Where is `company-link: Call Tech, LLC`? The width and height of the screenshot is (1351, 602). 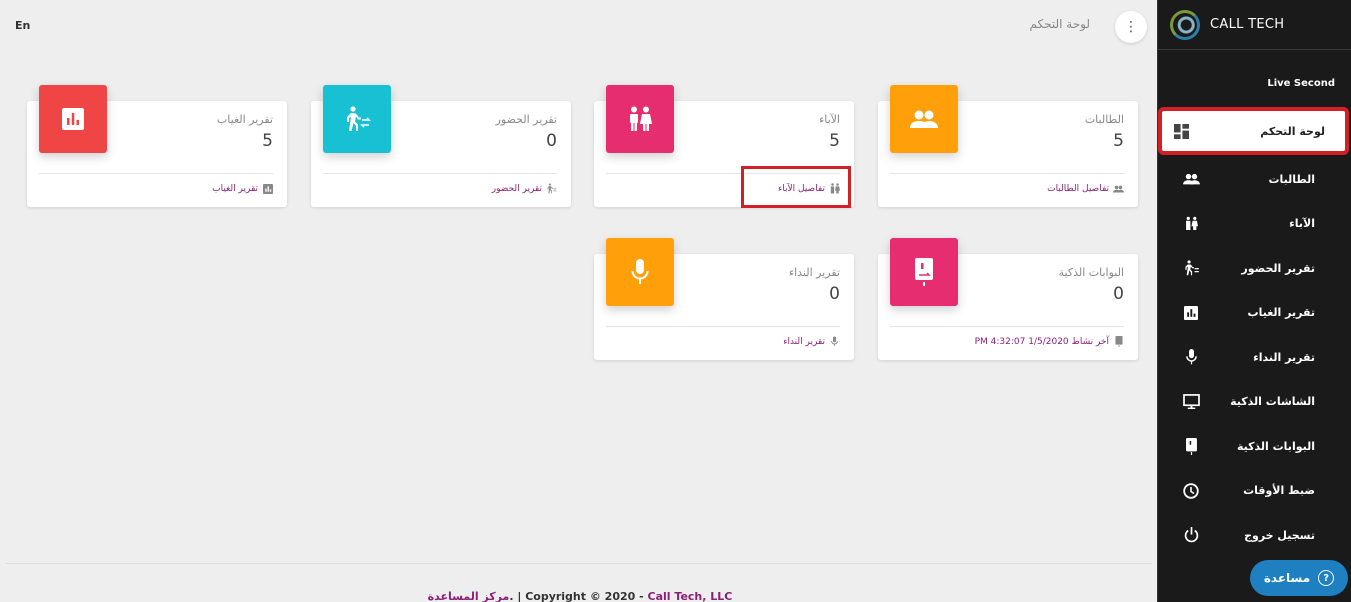 company-link: Call Tech, LLC is located at coordinates (690, 596).